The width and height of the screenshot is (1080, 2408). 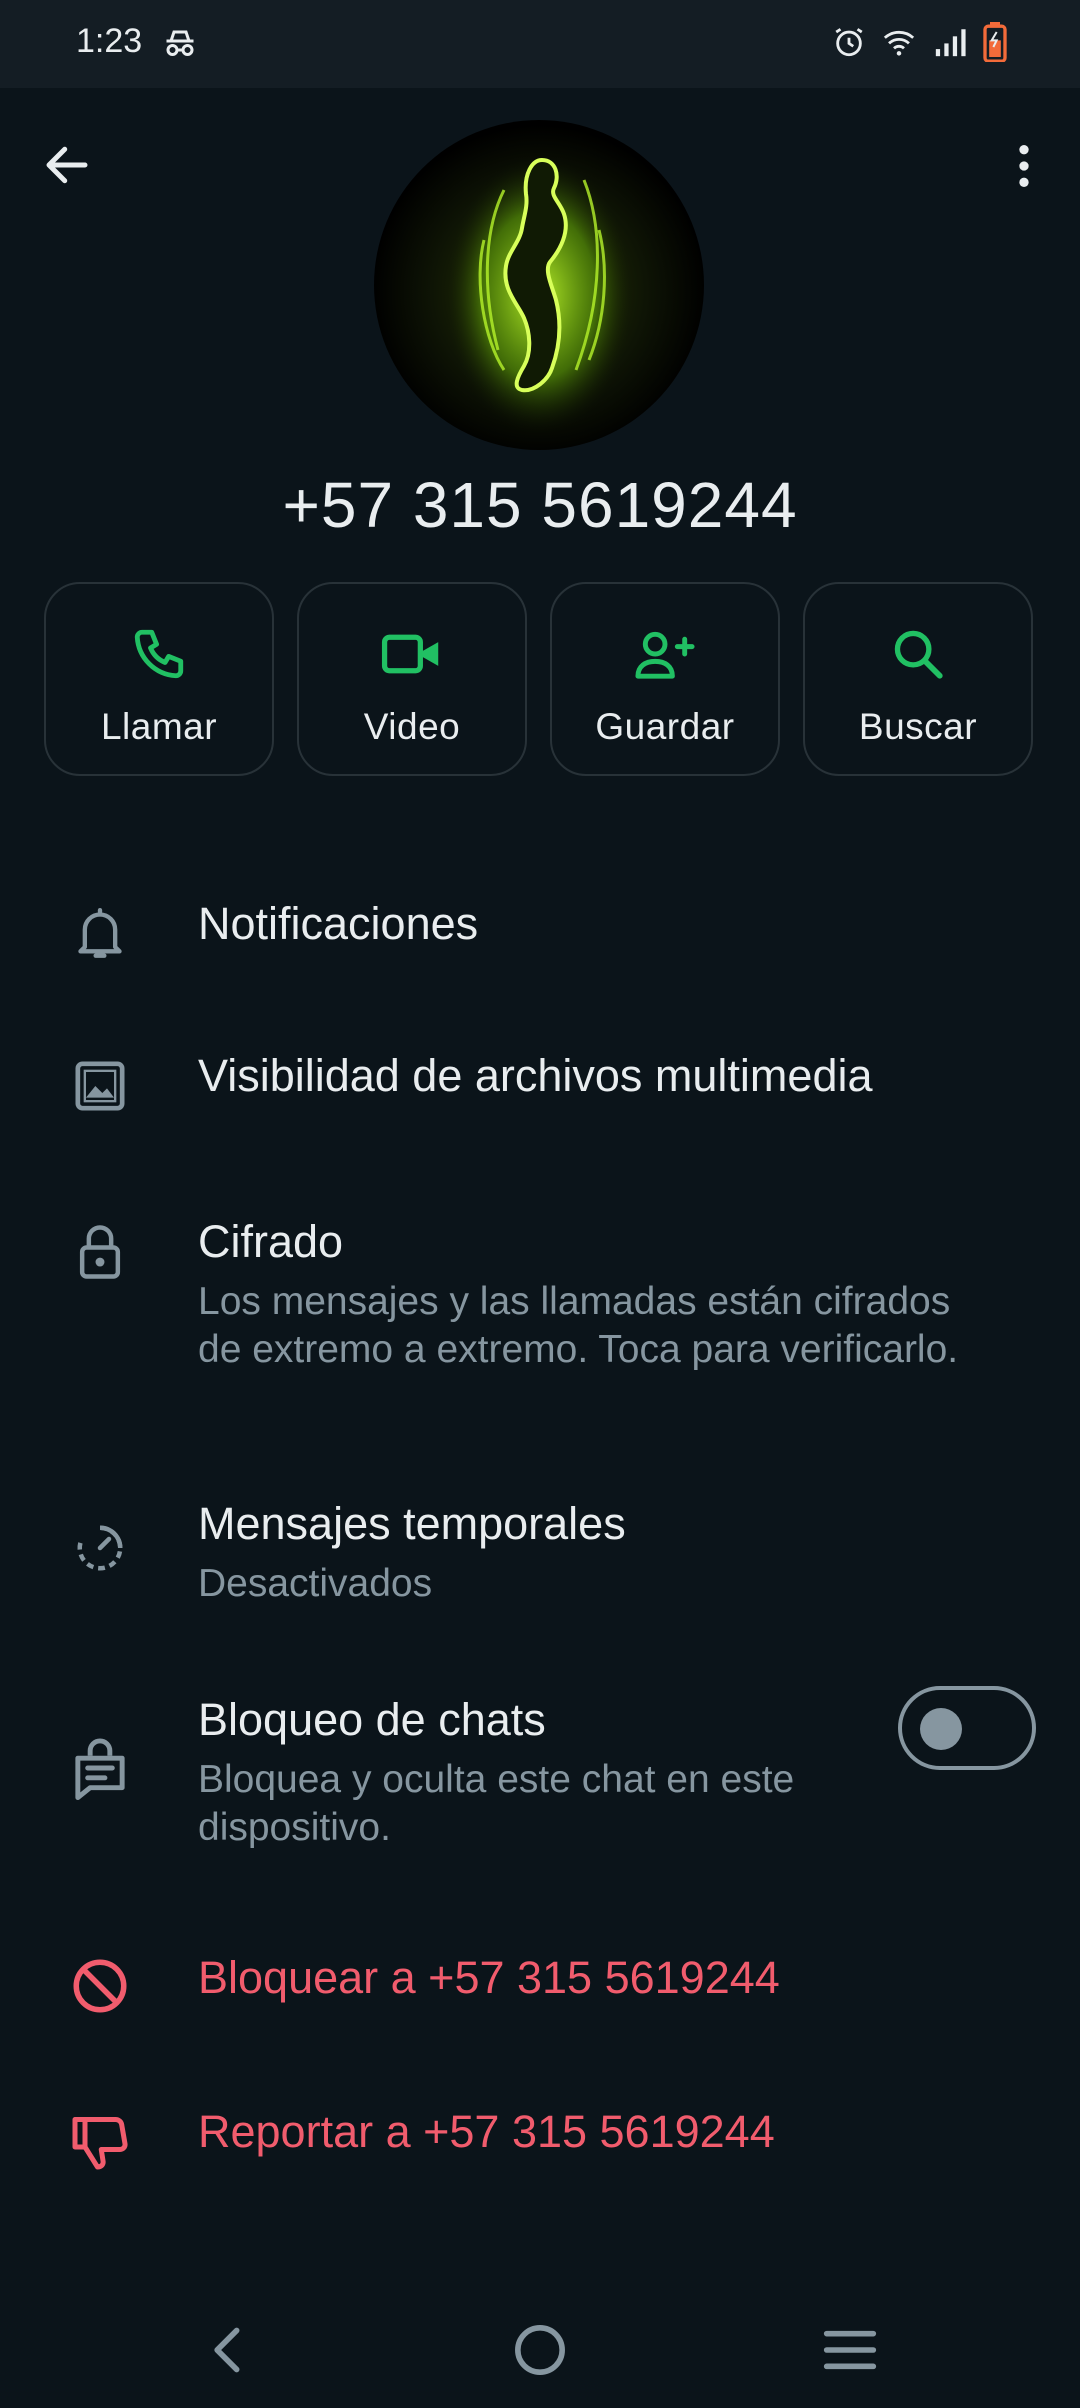 I want to click on media-visibility-title: Visibilidad de archivos multimedia, so click(x=535, y=1075).